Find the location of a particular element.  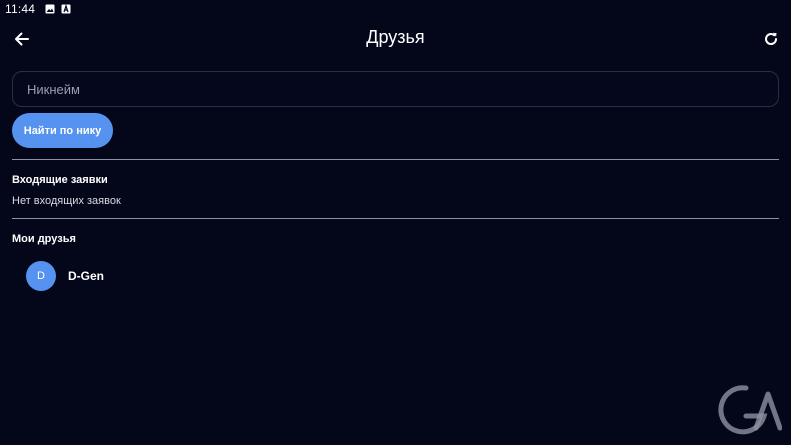

my-friends-heading: Мои друзья is located at coordinates (44, 239).